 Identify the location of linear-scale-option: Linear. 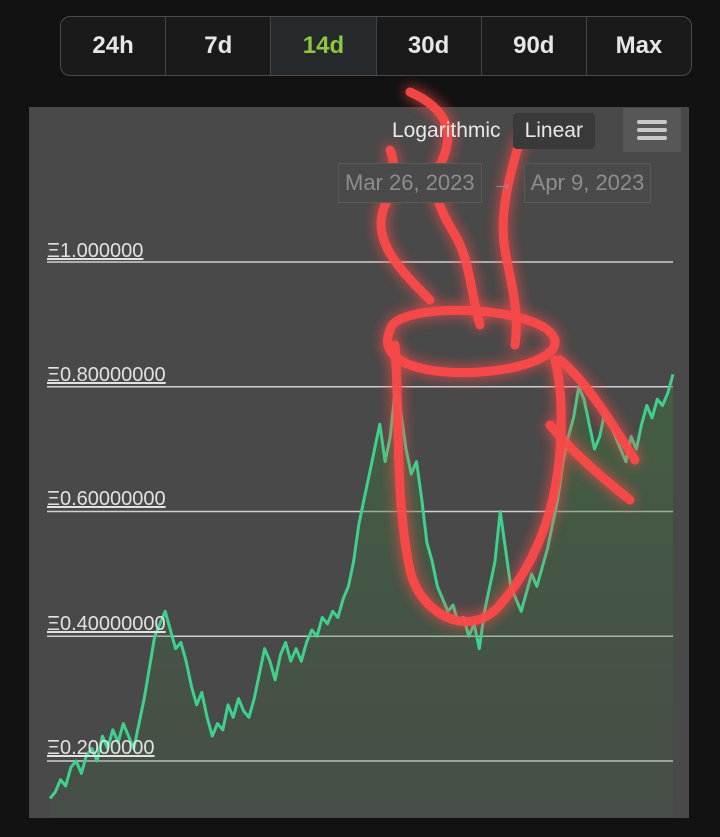
(553, 131).